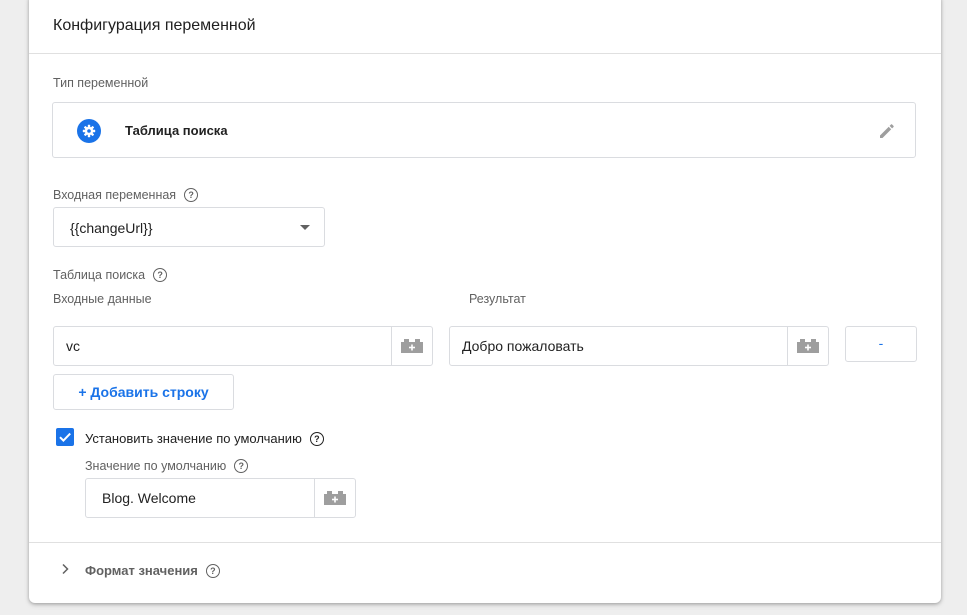 This screenshot has width=967, height=615. I want to click on lookup-table-label: Таблица поиска ?, so click(110, 275).